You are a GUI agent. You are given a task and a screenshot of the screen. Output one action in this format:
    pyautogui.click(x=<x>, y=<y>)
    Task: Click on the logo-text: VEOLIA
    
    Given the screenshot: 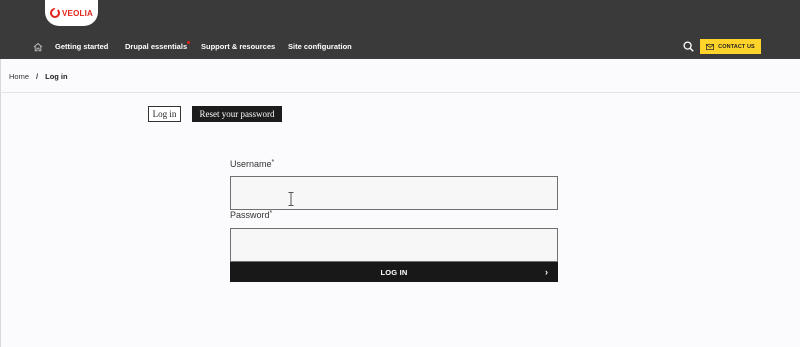 What is the action you would take?
    pyautogui.click(x=77, y=13)
    